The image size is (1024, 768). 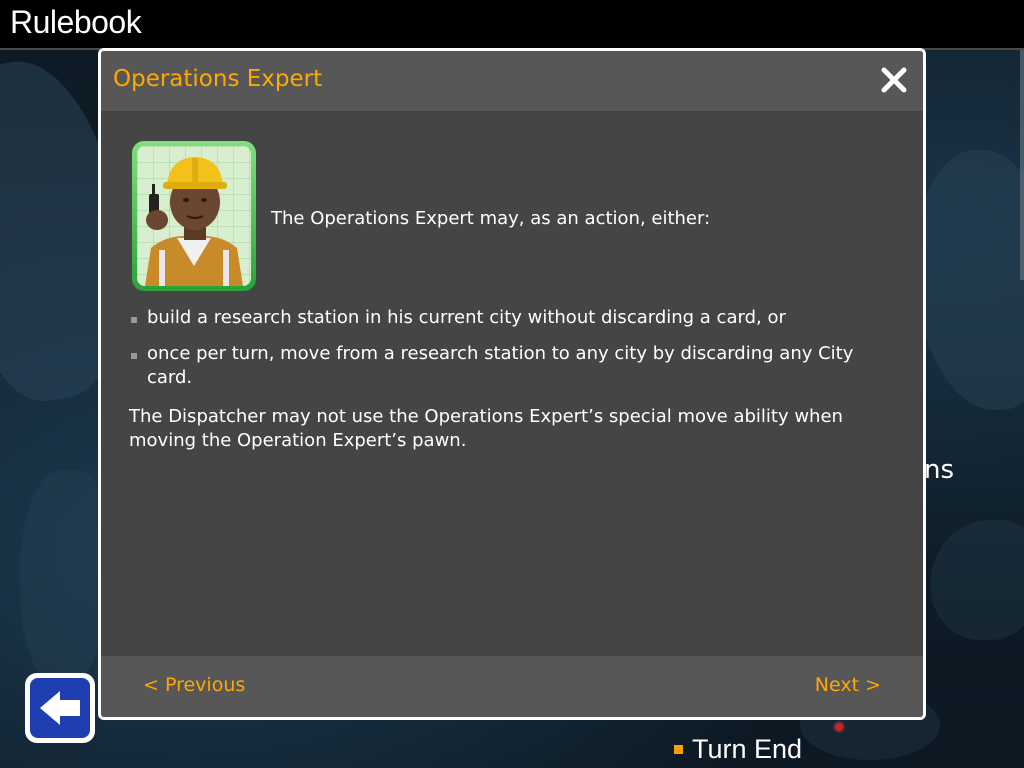 I want to click on back-button, so click(x=60, y=708).